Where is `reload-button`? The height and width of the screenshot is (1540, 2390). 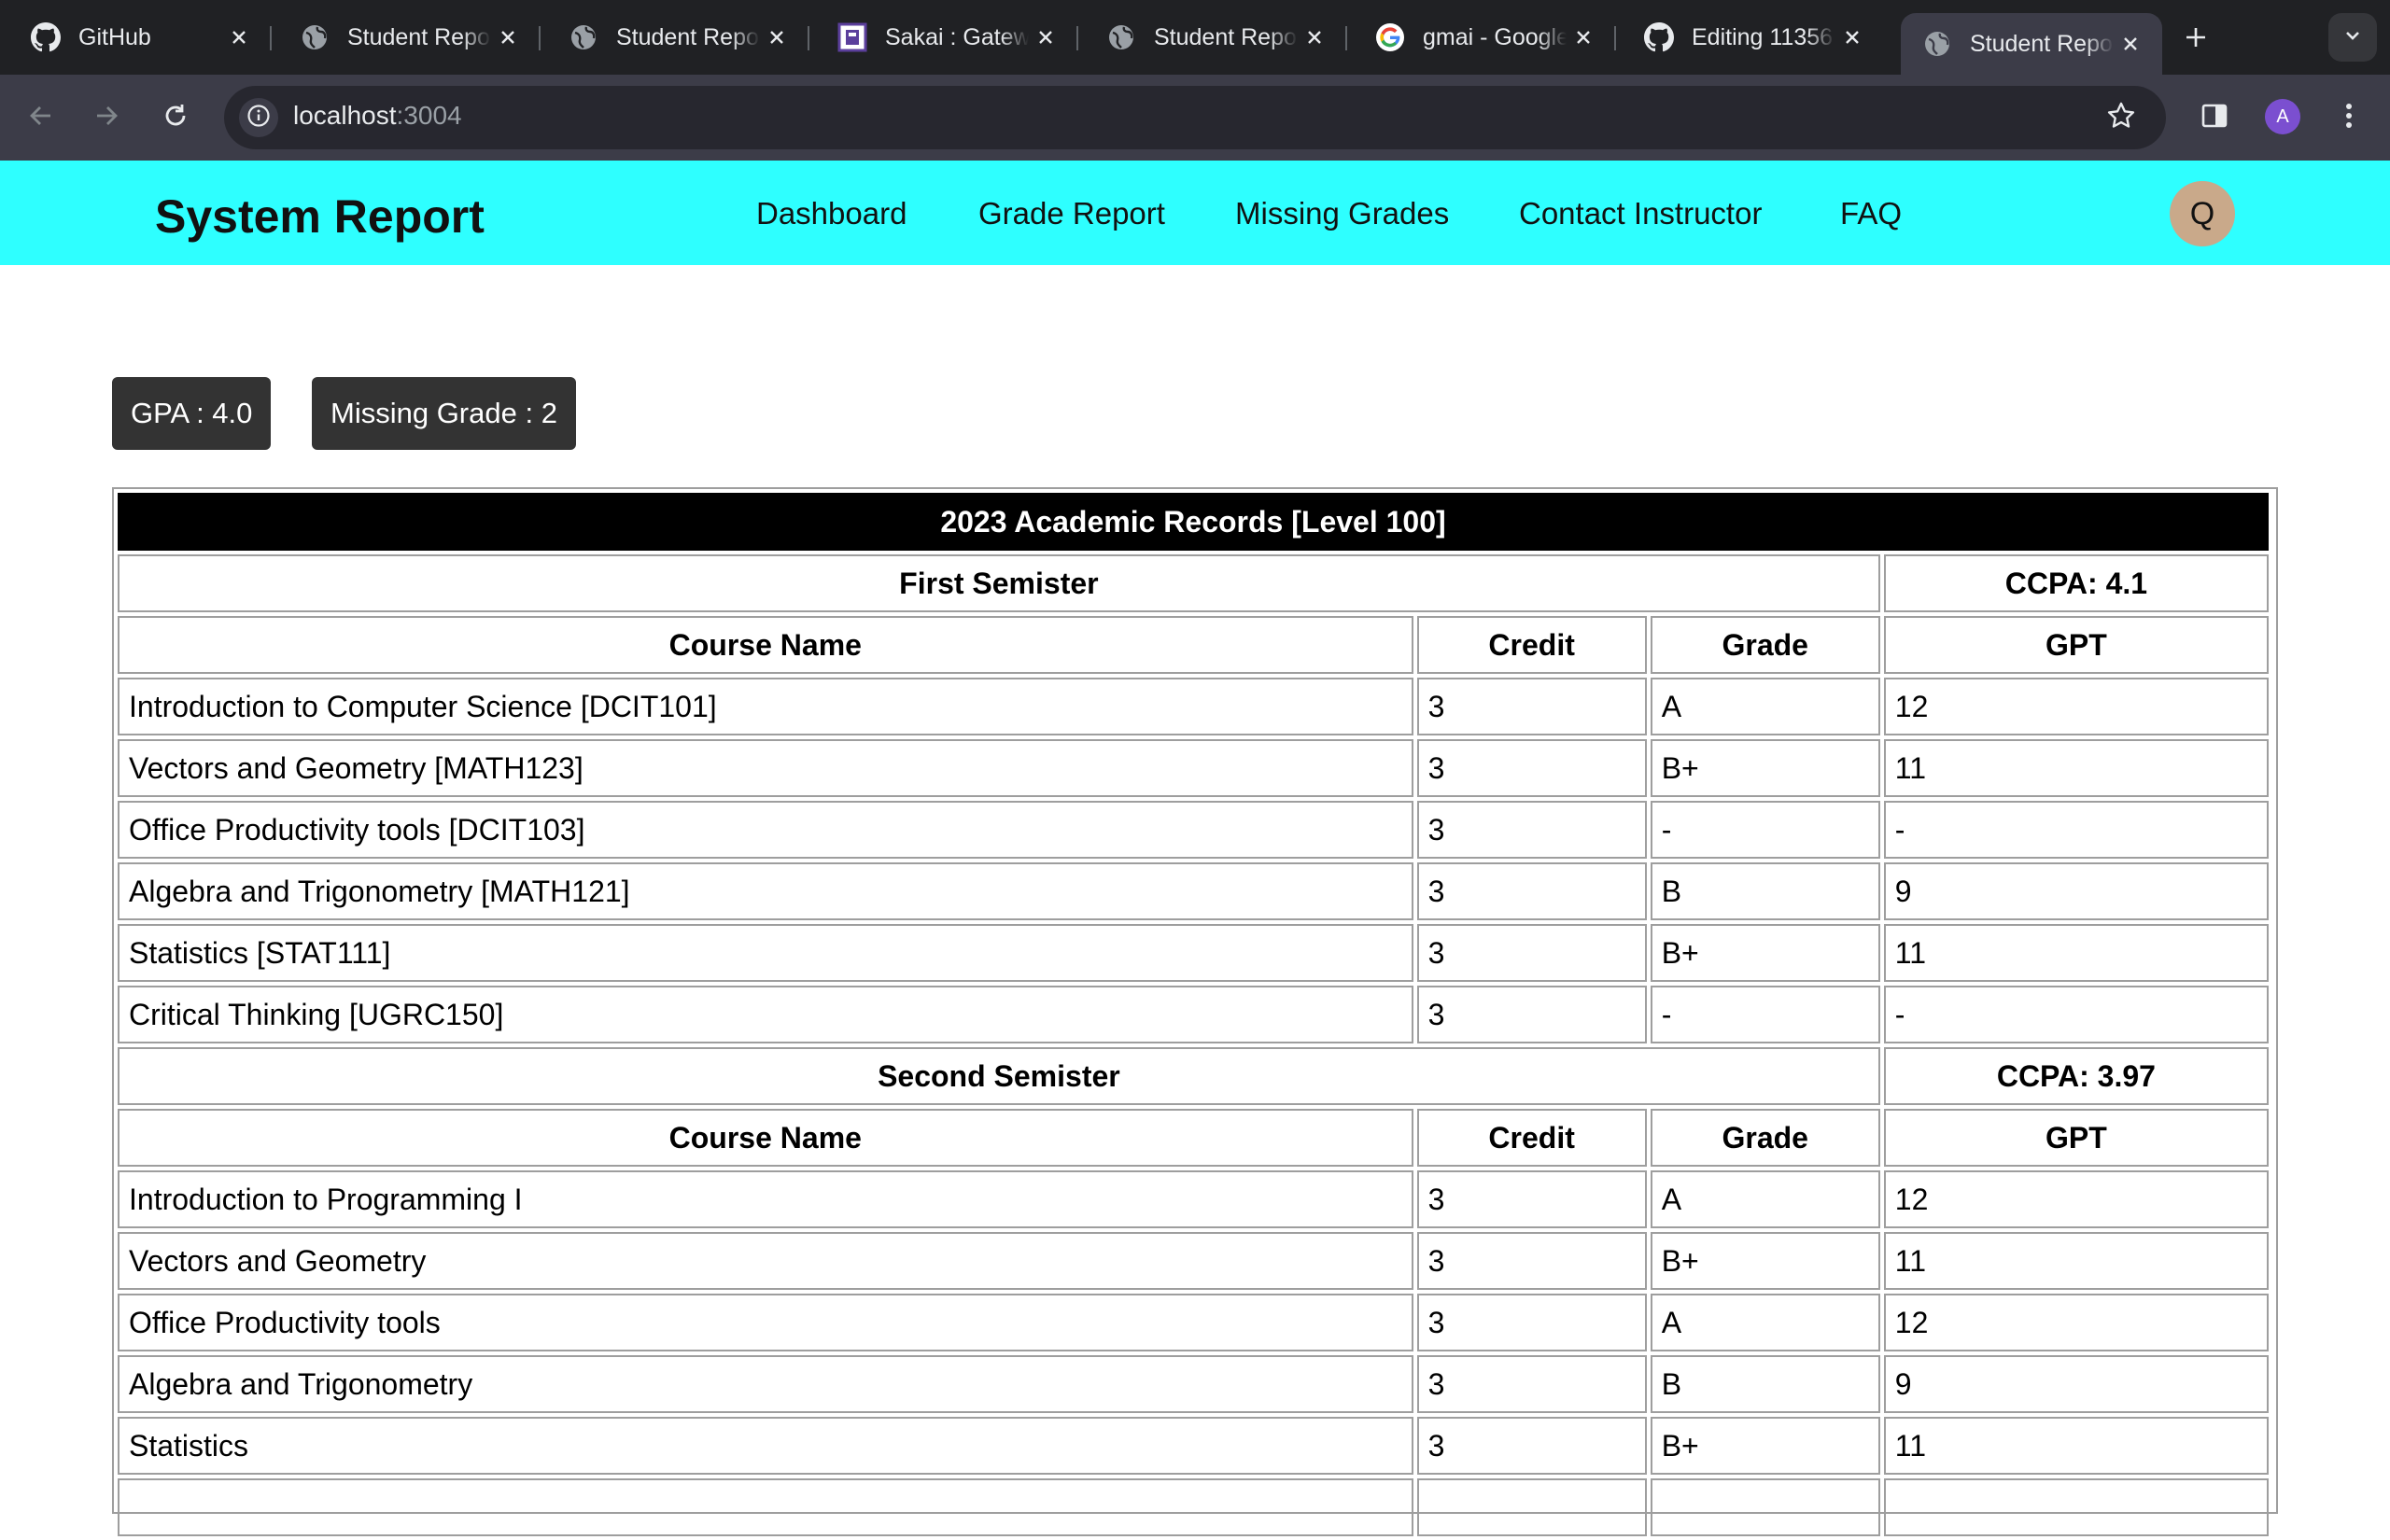 reload-button is located at coordinates (175, 117).